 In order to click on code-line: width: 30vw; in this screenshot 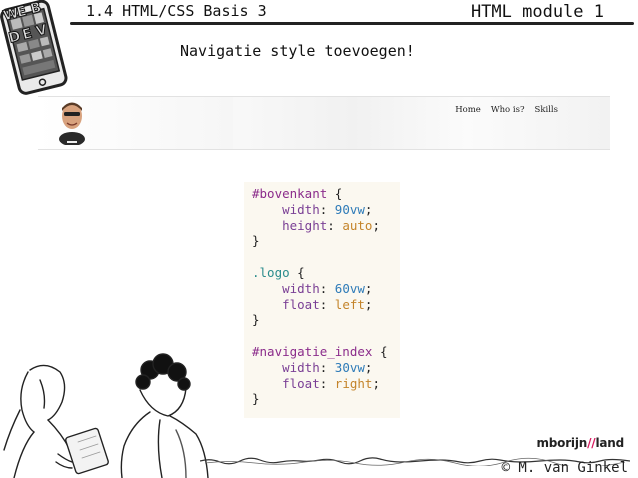, I will do `click(326, 368)`.